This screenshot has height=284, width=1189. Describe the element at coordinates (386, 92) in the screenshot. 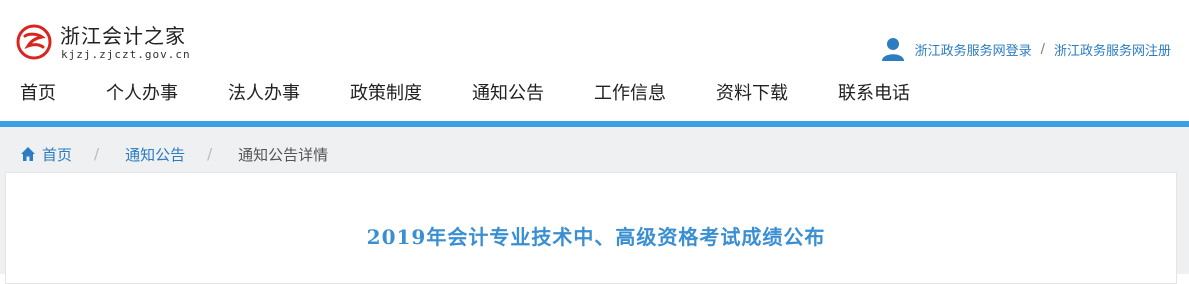

I see `nav-item-policy: 政策制度` at that location.